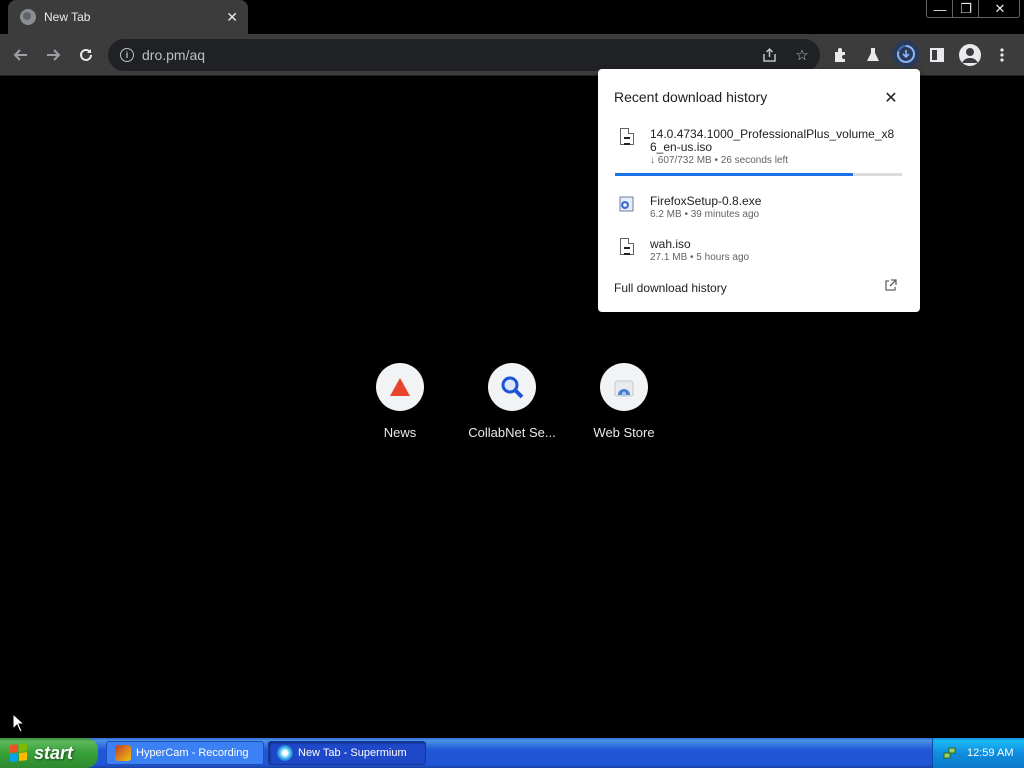  Describe the element at coordinates (19, 753) in the screenshot. I see `windows-logo-icon` at that location.